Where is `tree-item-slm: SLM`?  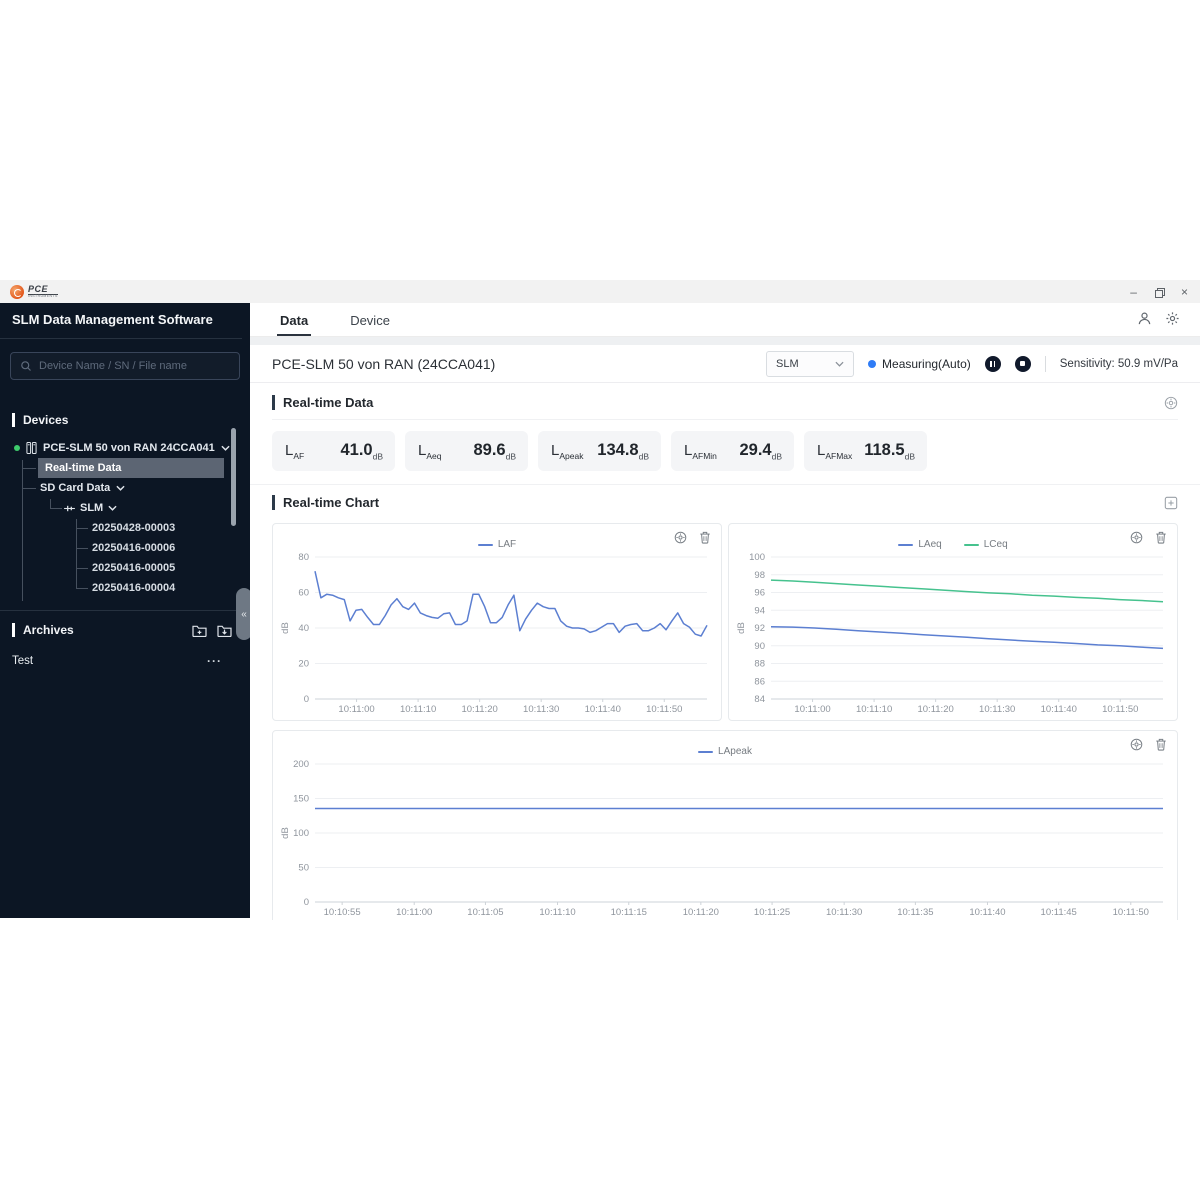 tree-item-slm: SLM is located at coordinates (90, 508).